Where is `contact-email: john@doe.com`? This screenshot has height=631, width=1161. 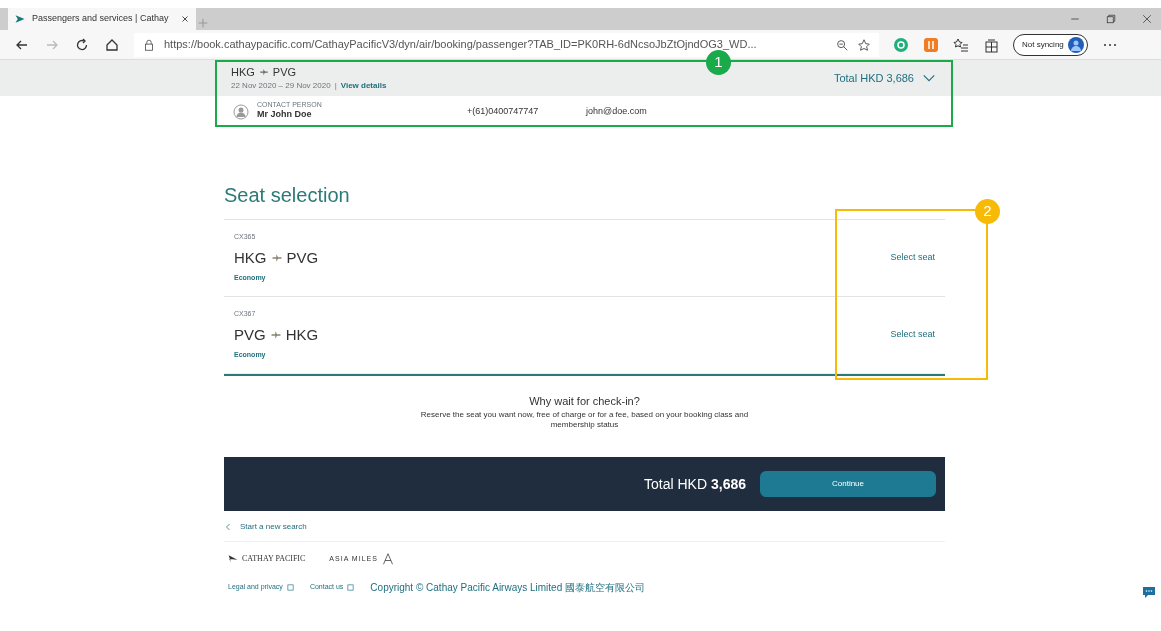
contact-email: john@doe.com is located at coordinates (616, 111).